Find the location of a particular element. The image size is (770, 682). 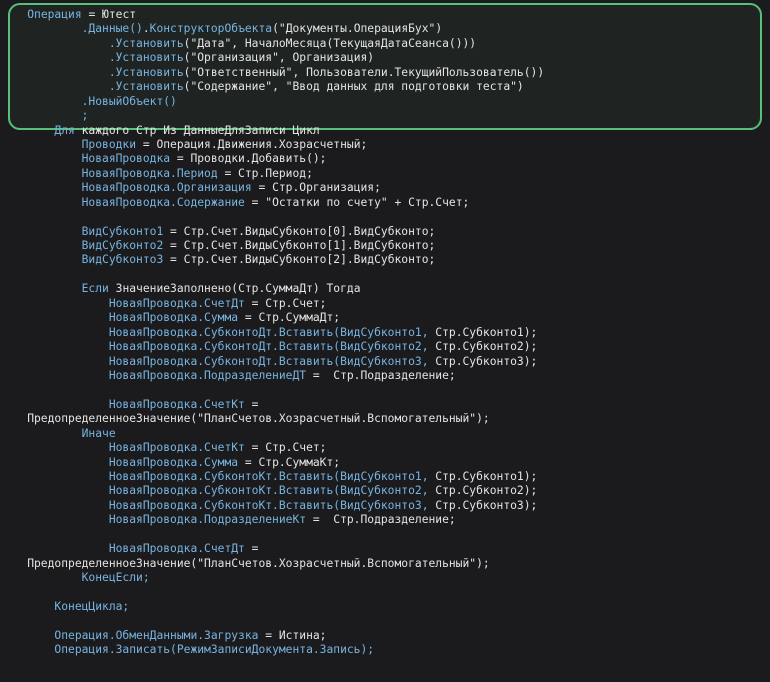

code-token: НоваяПроводка is located at coordinates (126, 159).